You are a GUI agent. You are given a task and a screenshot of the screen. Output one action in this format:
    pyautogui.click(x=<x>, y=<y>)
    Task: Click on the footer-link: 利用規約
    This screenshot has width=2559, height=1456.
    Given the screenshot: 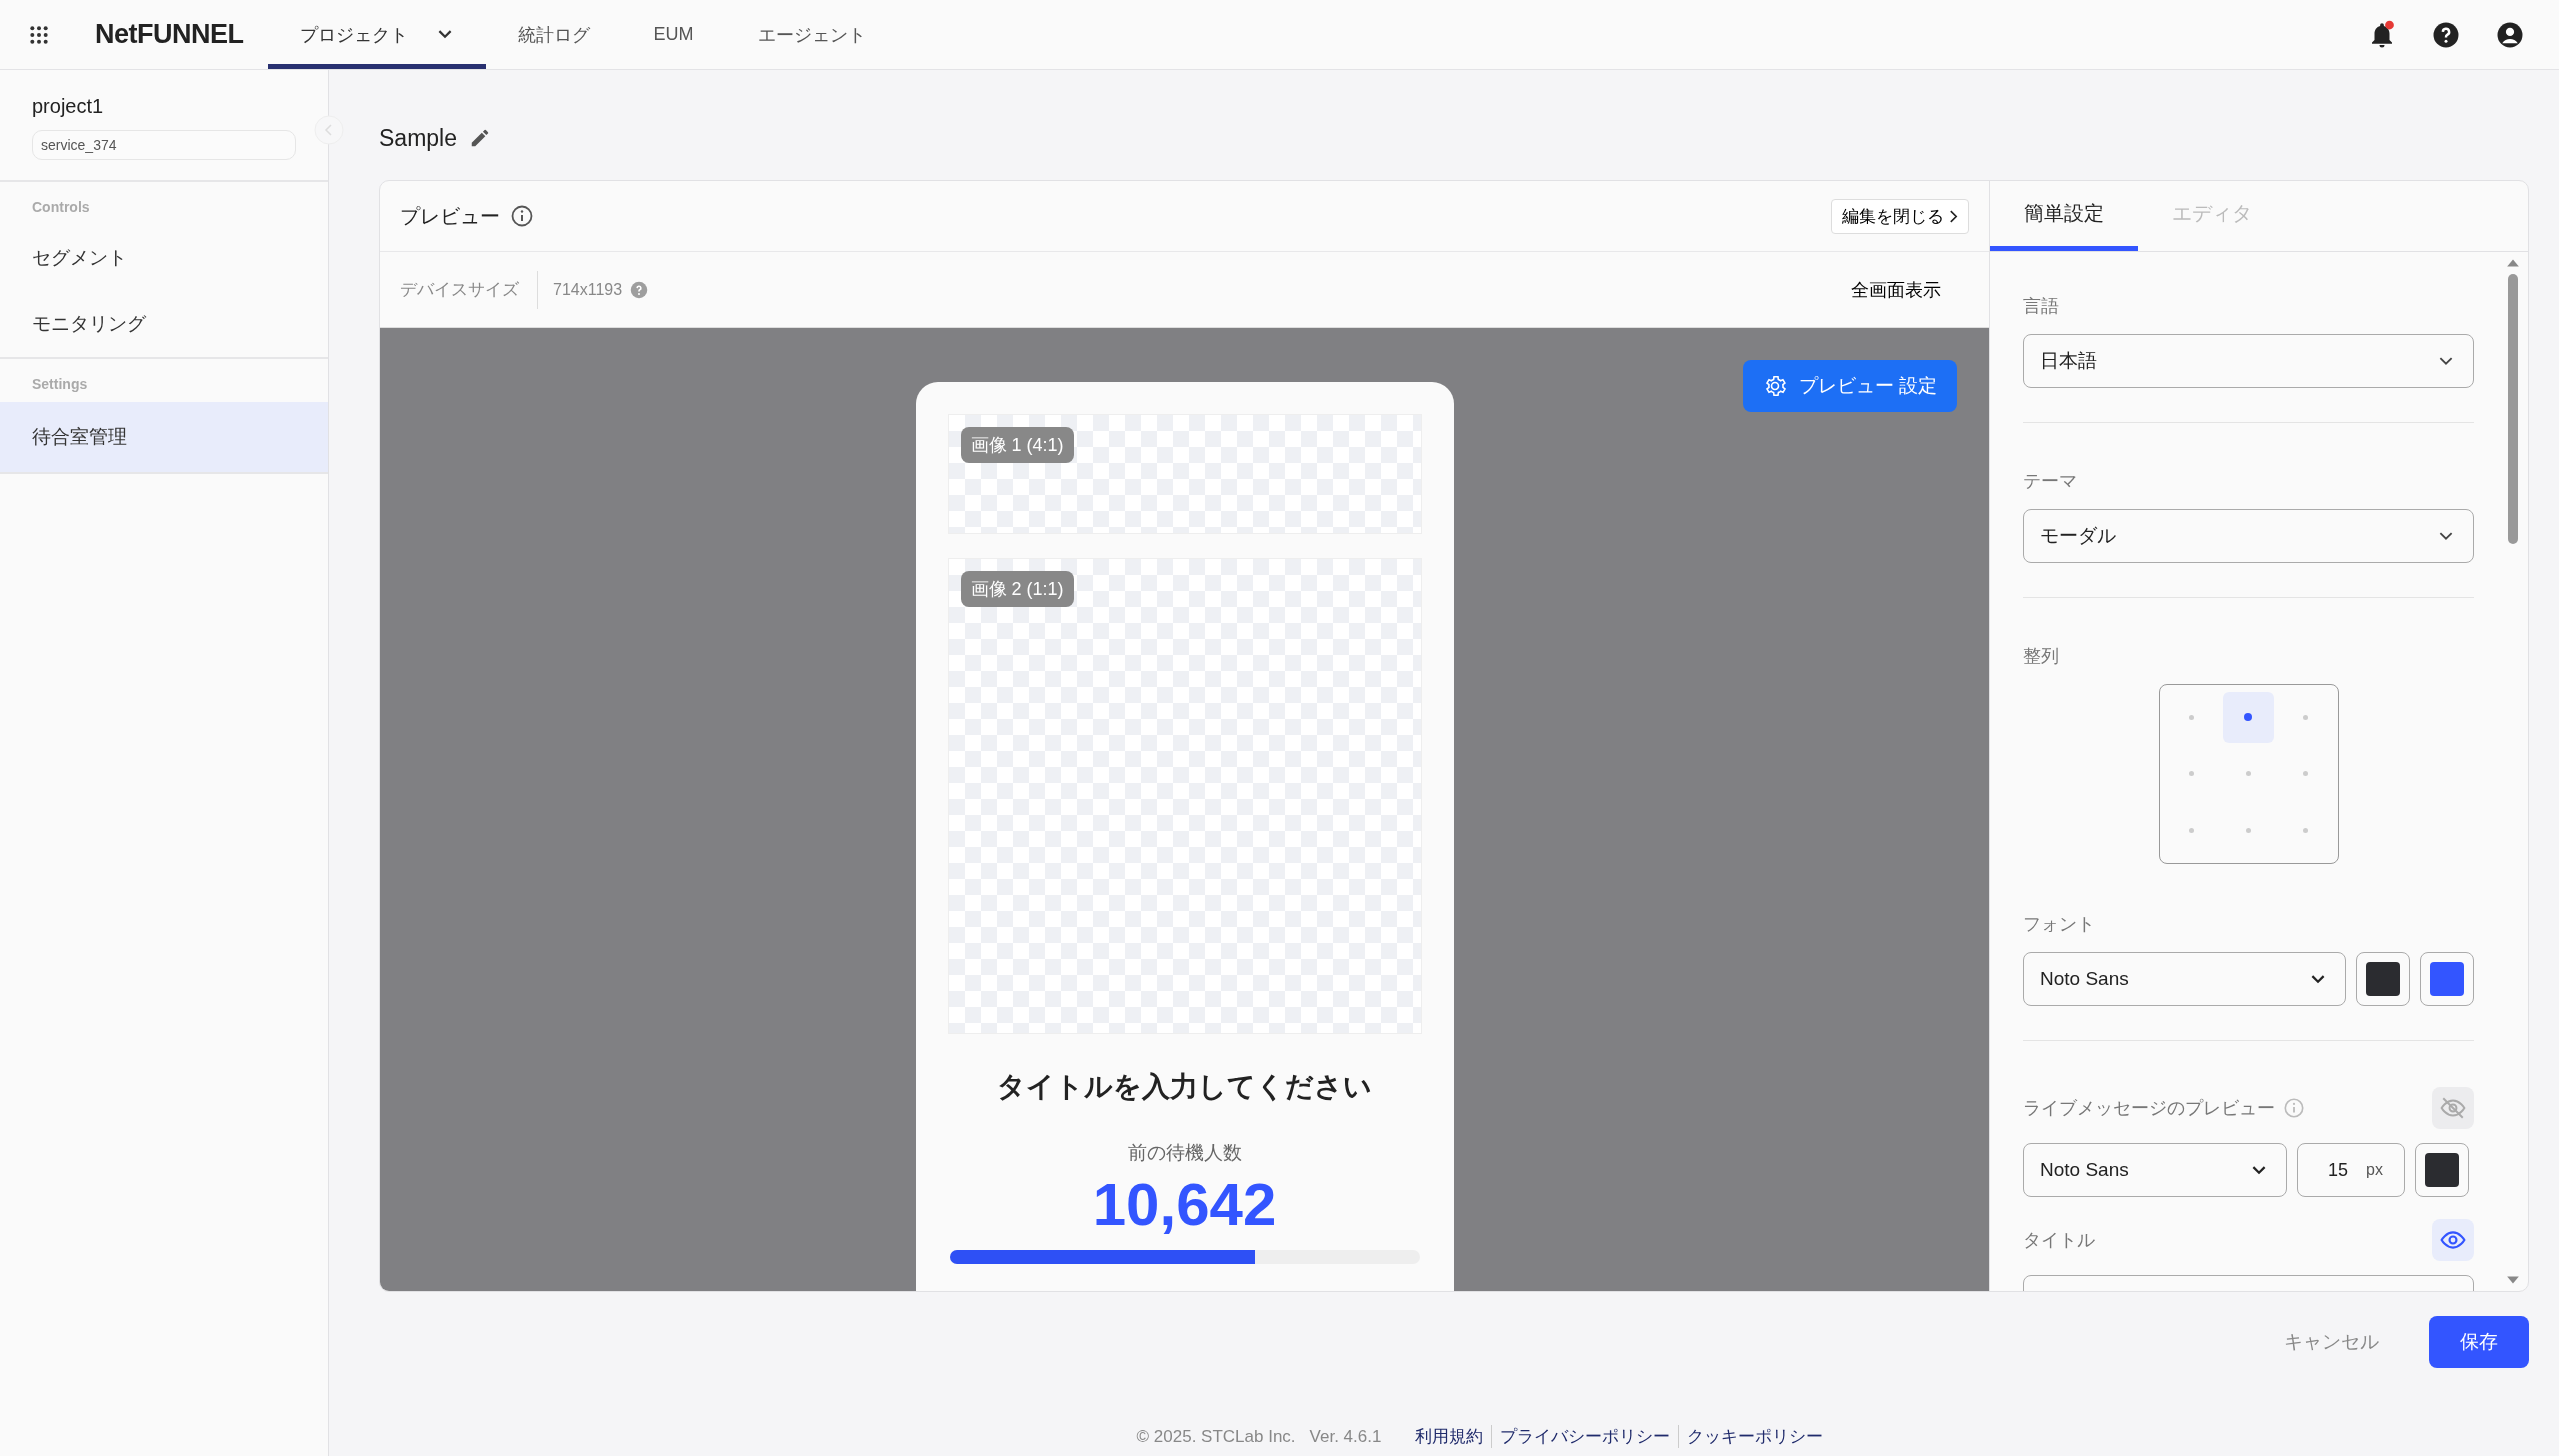 What is the action you would take?
    pyautogui.click(x=1449, y=1436)
    